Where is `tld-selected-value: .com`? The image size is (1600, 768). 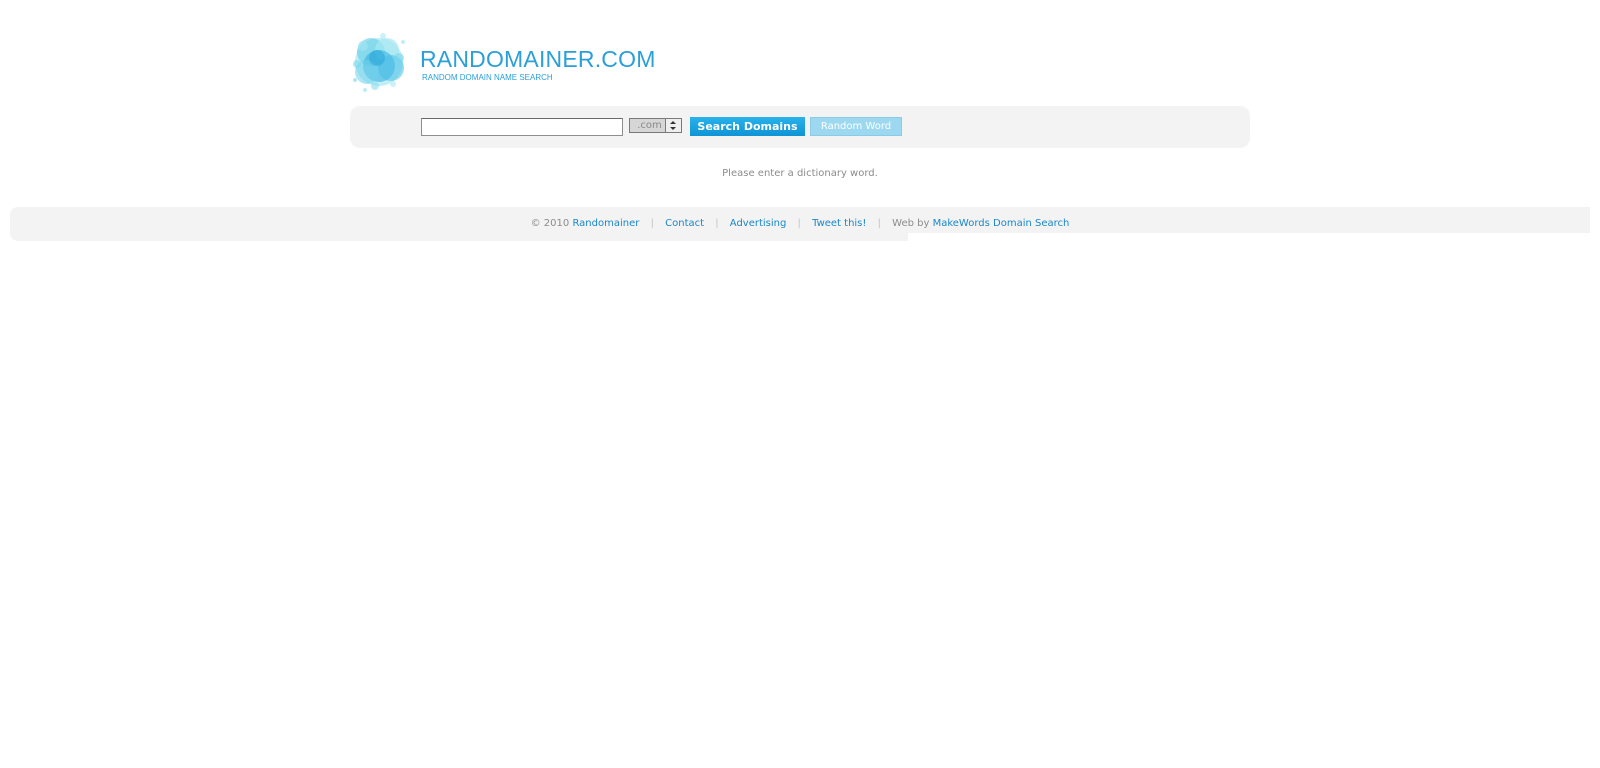 tld-selected-value: .com is located at coordinates (649, 125).